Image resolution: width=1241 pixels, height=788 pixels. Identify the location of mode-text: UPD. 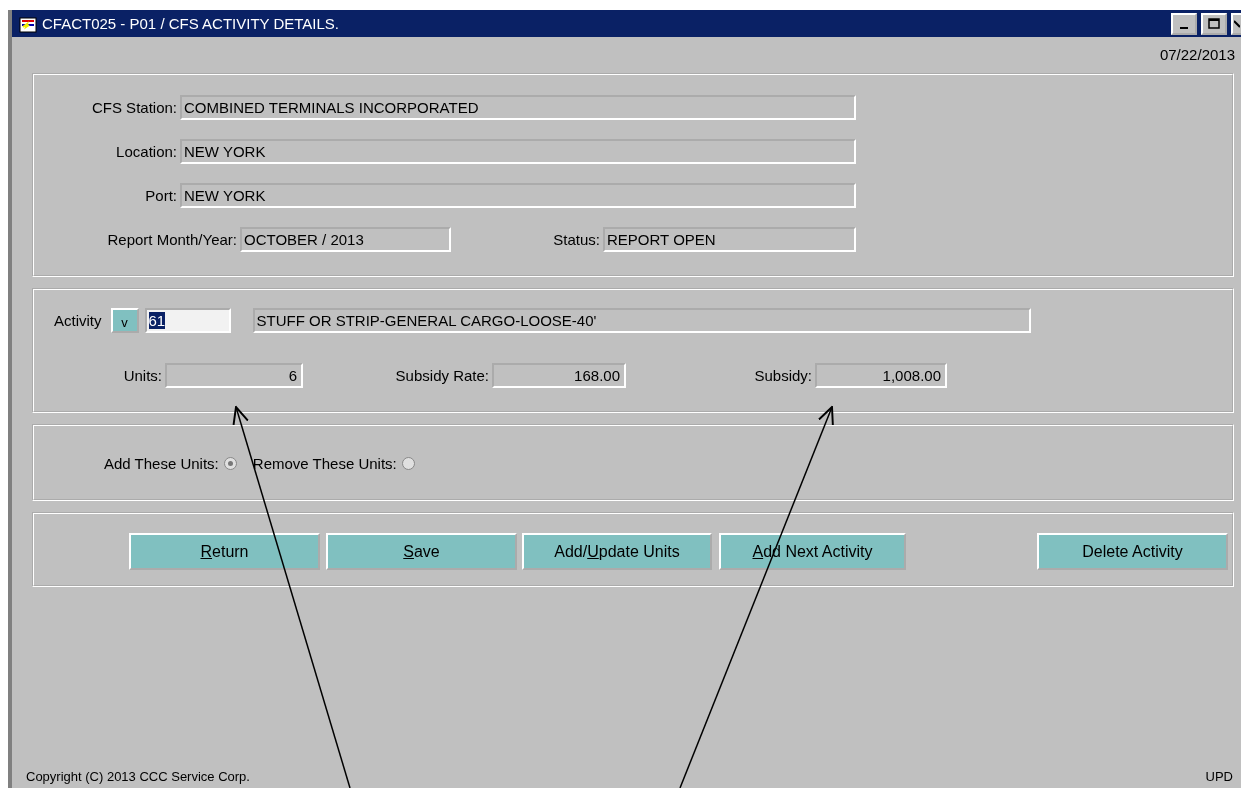
(1219, 776).